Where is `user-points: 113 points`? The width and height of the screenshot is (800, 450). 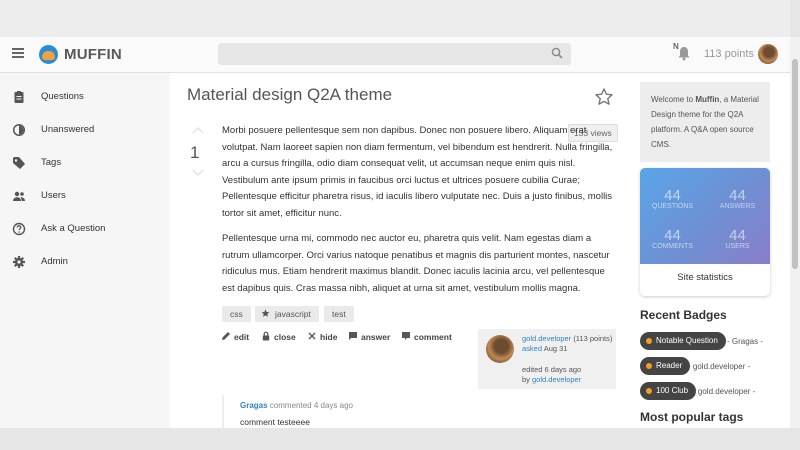
user-points: 113 points is located at coordinates (729, 54).